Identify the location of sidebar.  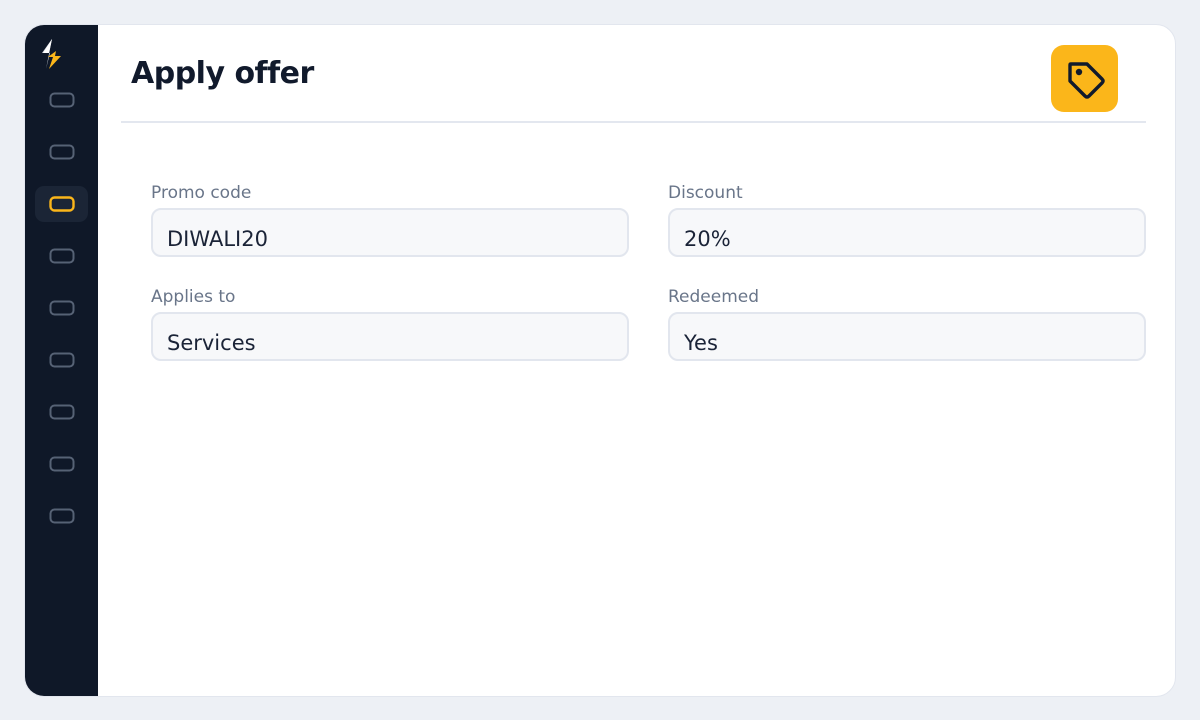
(61, 360).